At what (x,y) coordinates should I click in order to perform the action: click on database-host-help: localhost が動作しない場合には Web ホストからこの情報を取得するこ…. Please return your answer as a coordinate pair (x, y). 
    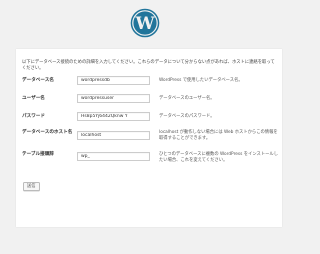
    Looking at the image, I should click on (218, 135).